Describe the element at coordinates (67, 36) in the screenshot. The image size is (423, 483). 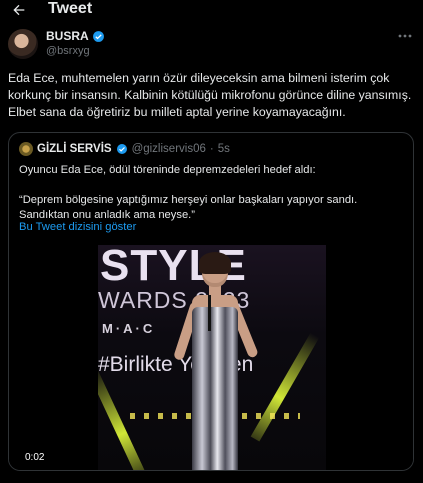
I see `author-name: BUSRA` at that location.